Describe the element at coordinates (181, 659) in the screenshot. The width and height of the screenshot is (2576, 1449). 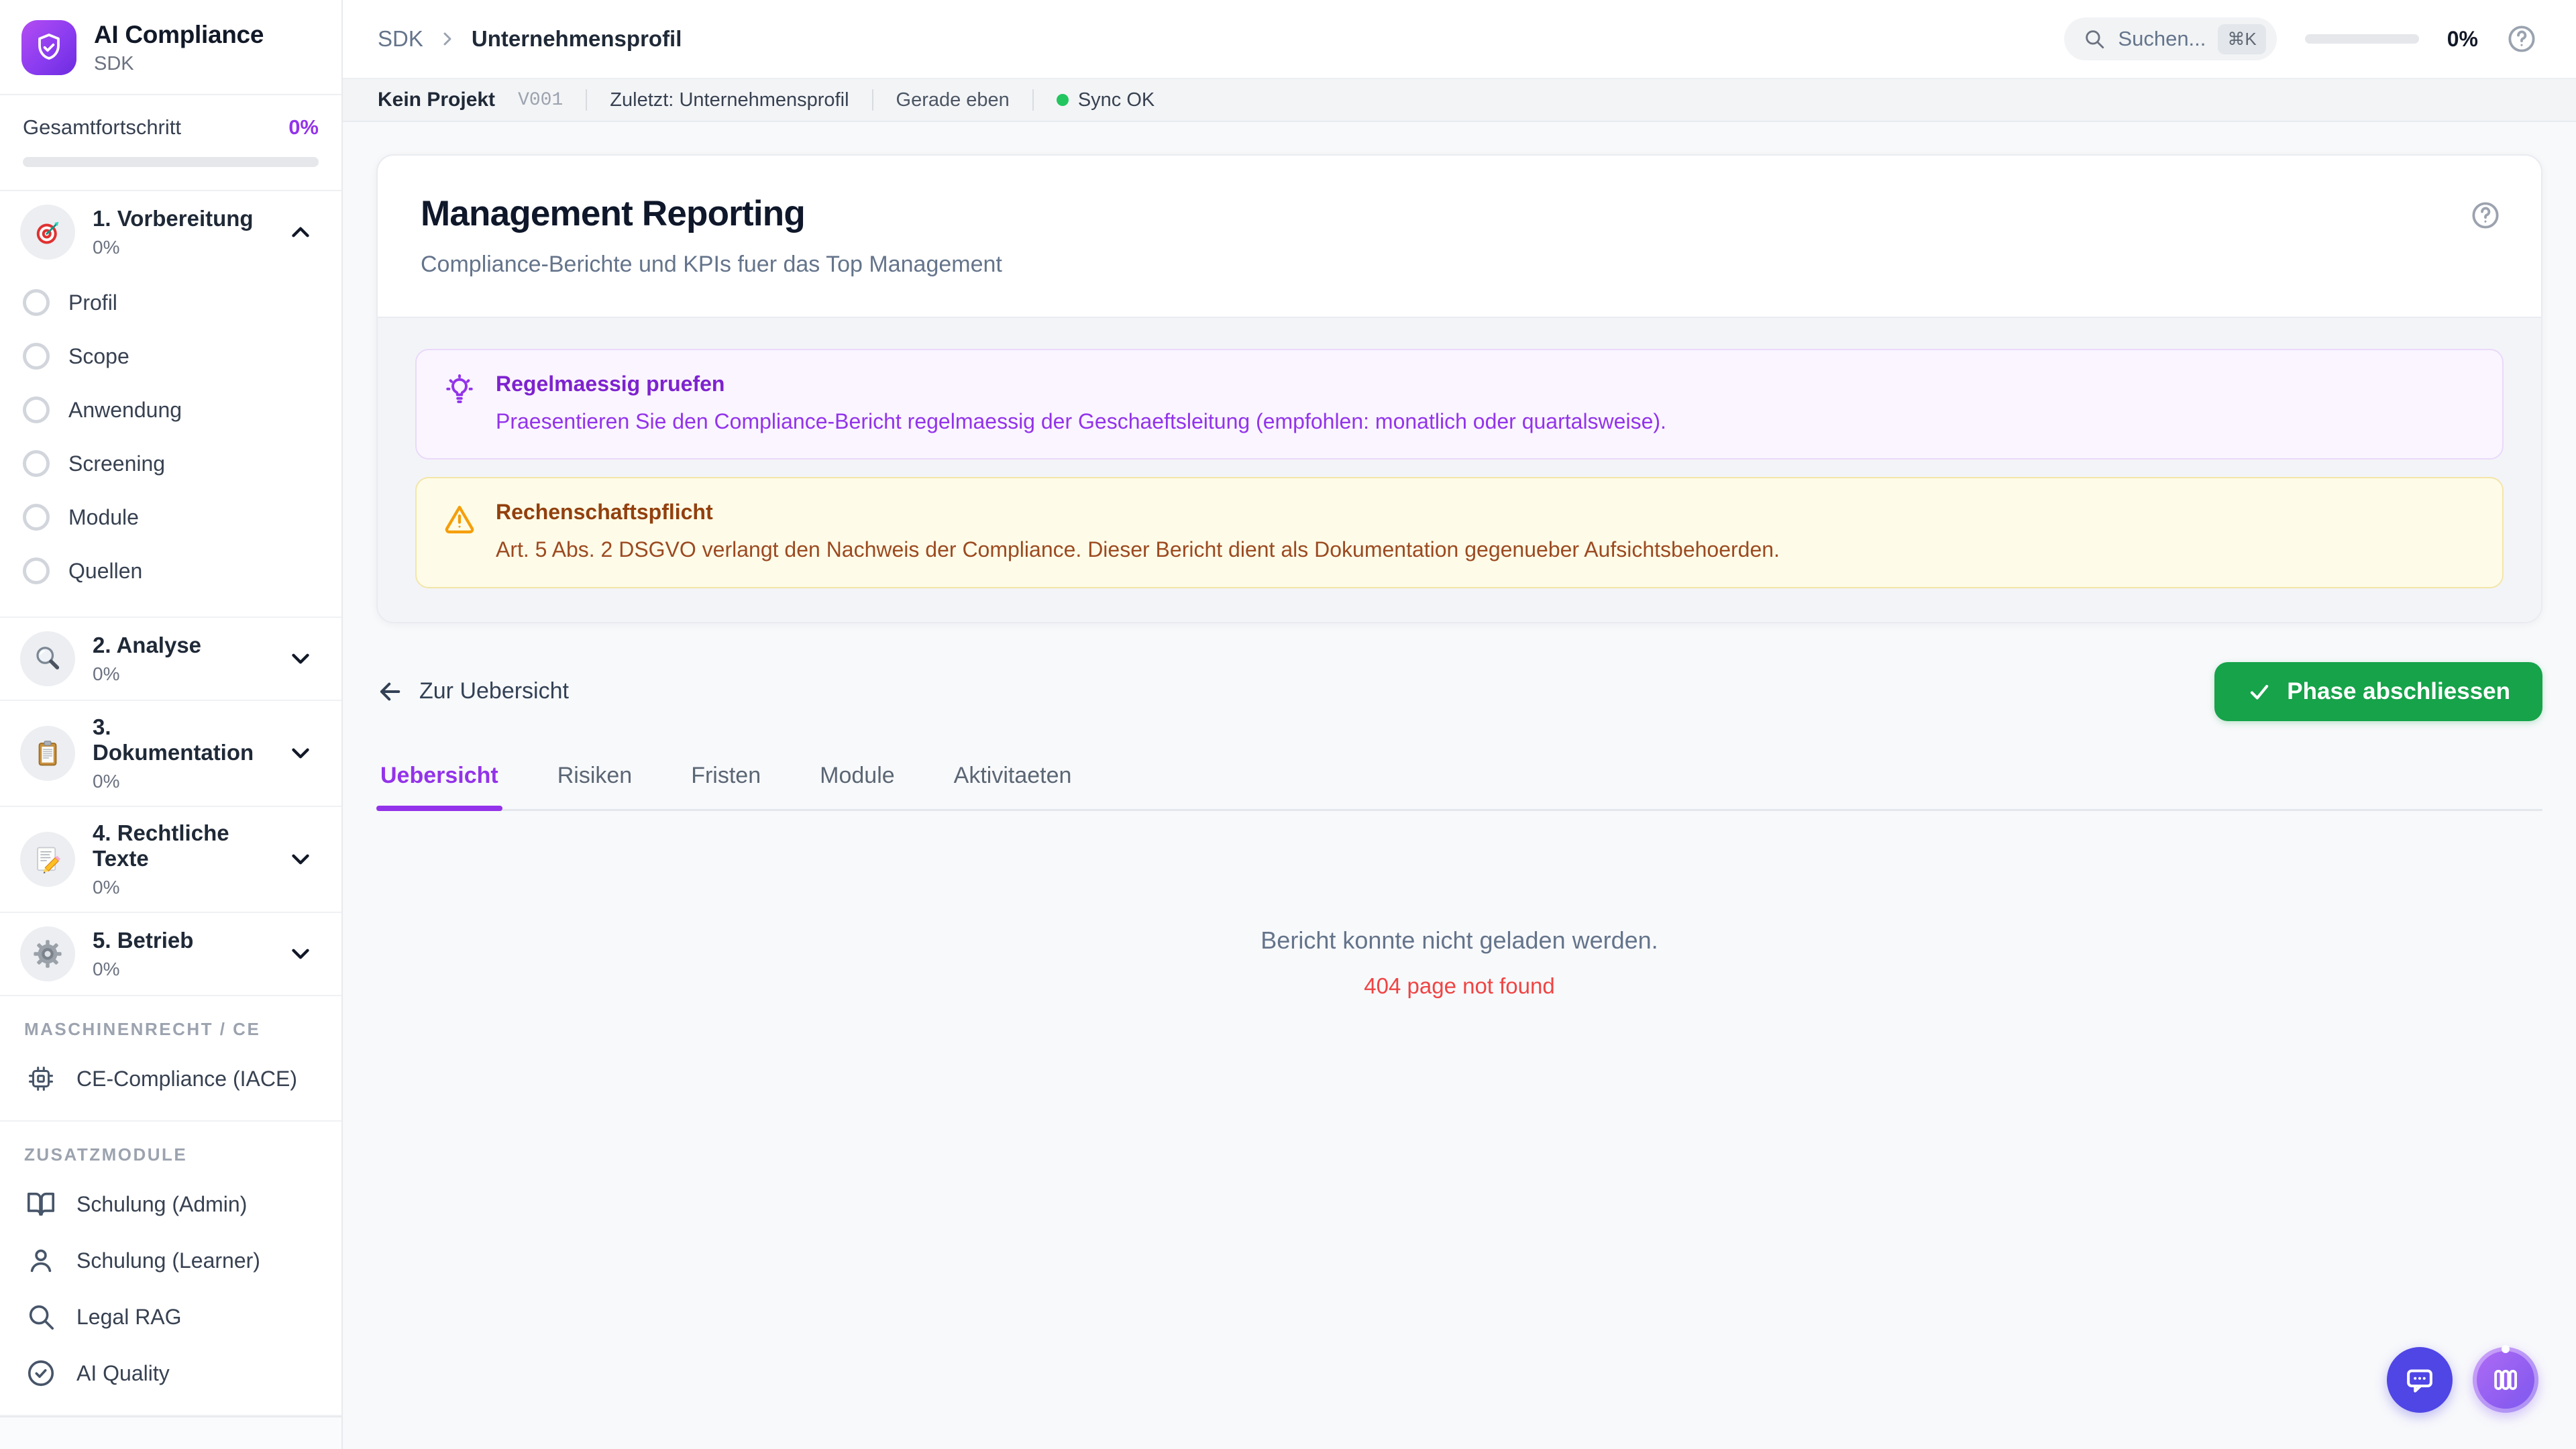
I see `phase-meta: 2. Analyse 0%` at that location.